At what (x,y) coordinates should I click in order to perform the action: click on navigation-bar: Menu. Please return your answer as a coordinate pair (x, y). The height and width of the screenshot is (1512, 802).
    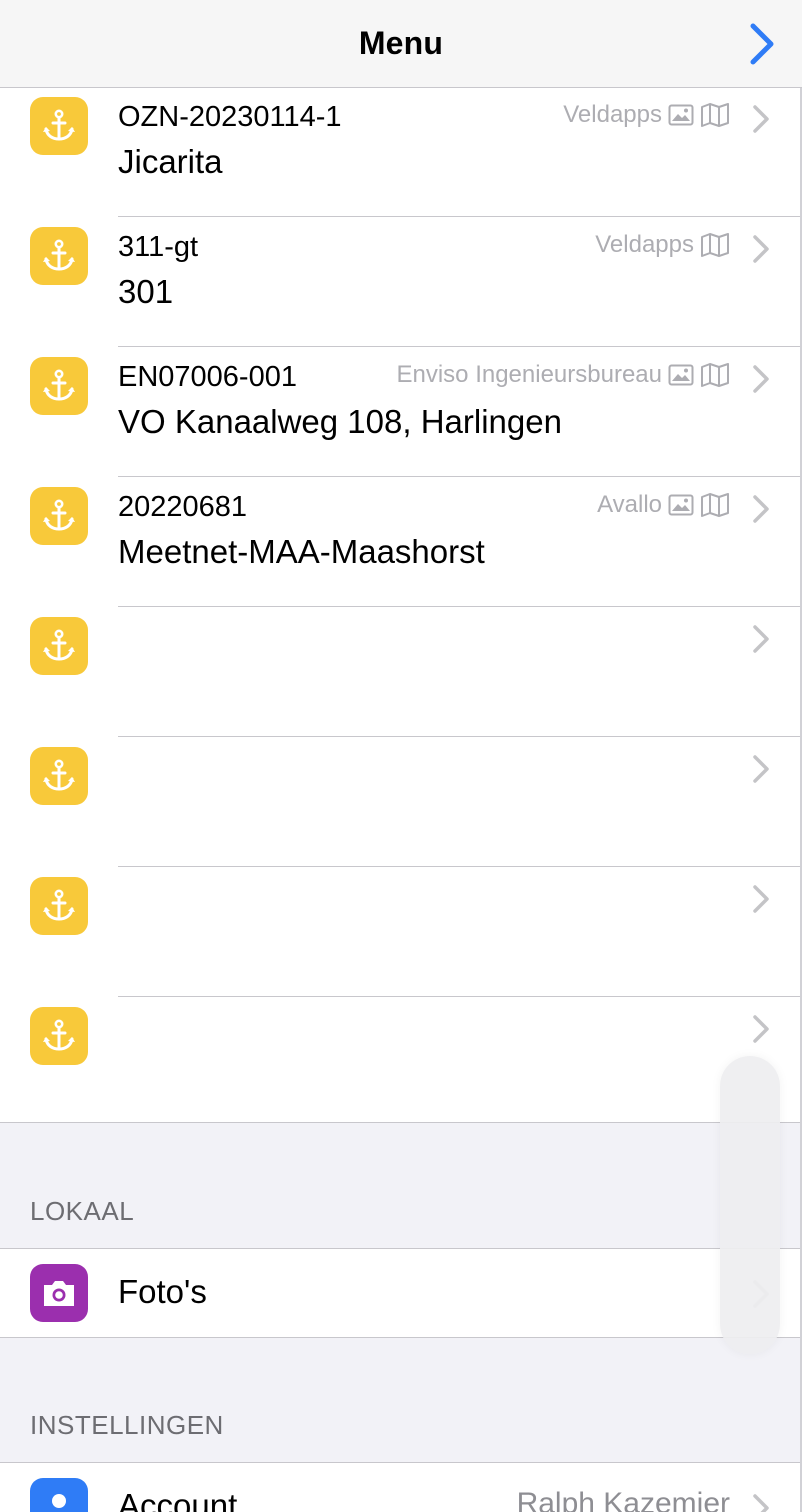
    Looking at the image, I should click on (401, 44).